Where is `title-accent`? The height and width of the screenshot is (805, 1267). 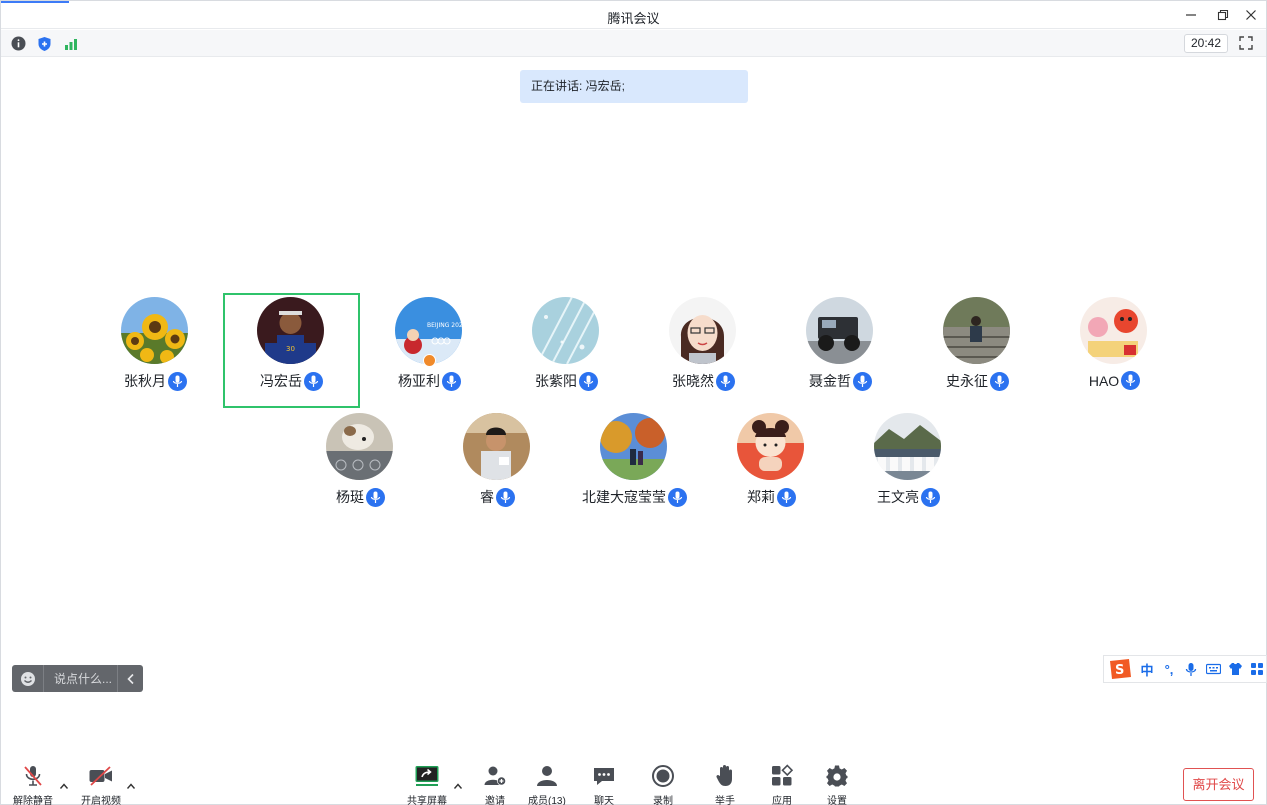
title-accent is located at coordinates (35, 2).